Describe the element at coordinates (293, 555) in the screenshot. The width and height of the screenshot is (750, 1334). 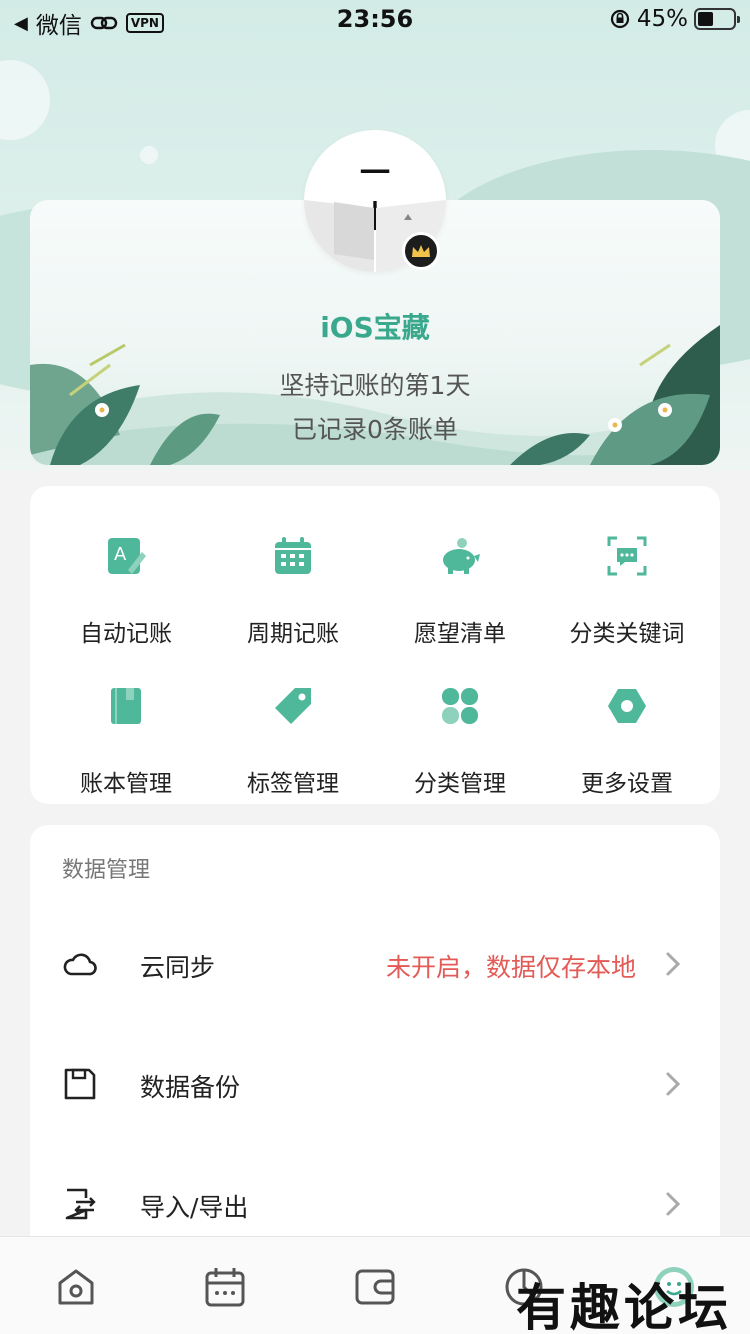
I see `calendar-icon` at that location.